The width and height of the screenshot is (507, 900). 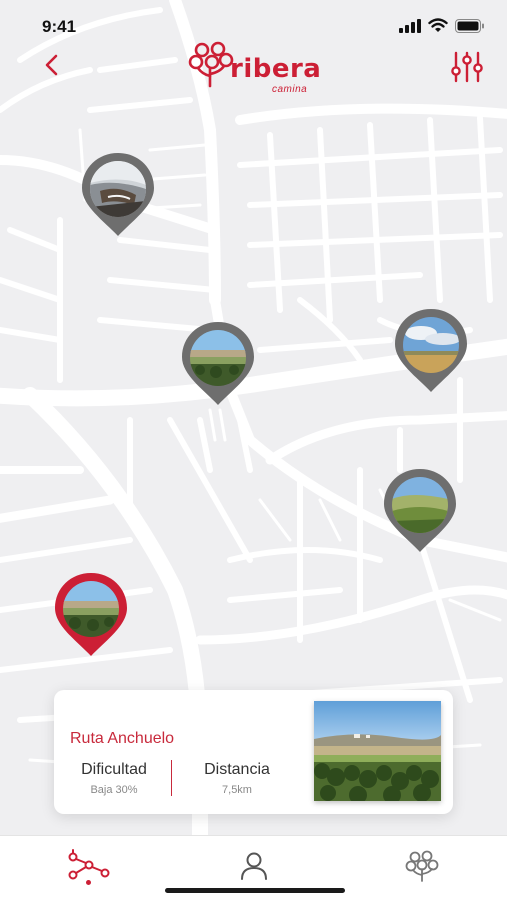 I want to click on map-pin-sky, so click(x=431, y=350).